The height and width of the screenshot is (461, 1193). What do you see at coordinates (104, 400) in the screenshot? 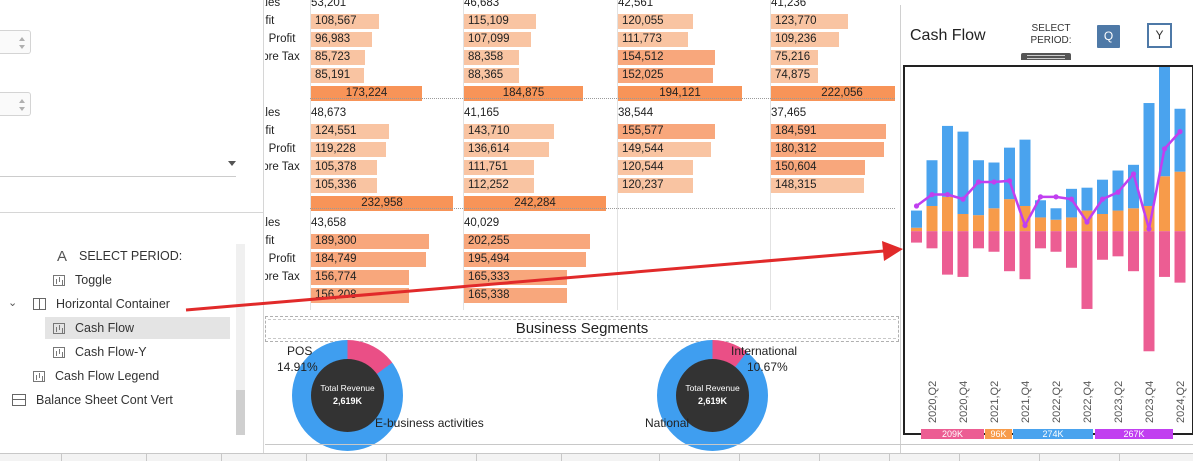
I see `tree-item-label: Balance Sheet Cont Vert` at bounding box center [104, 400].